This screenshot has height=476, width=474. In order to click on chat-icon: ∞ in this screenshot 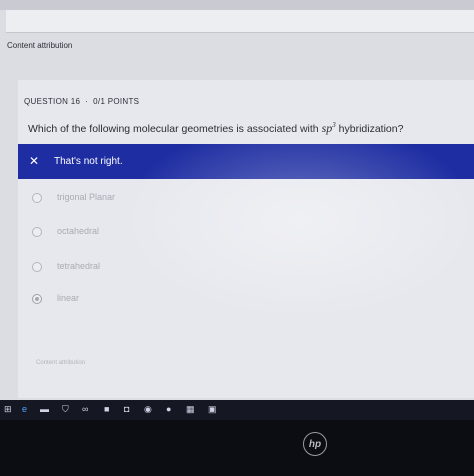, I will do `click(85, 409)`.